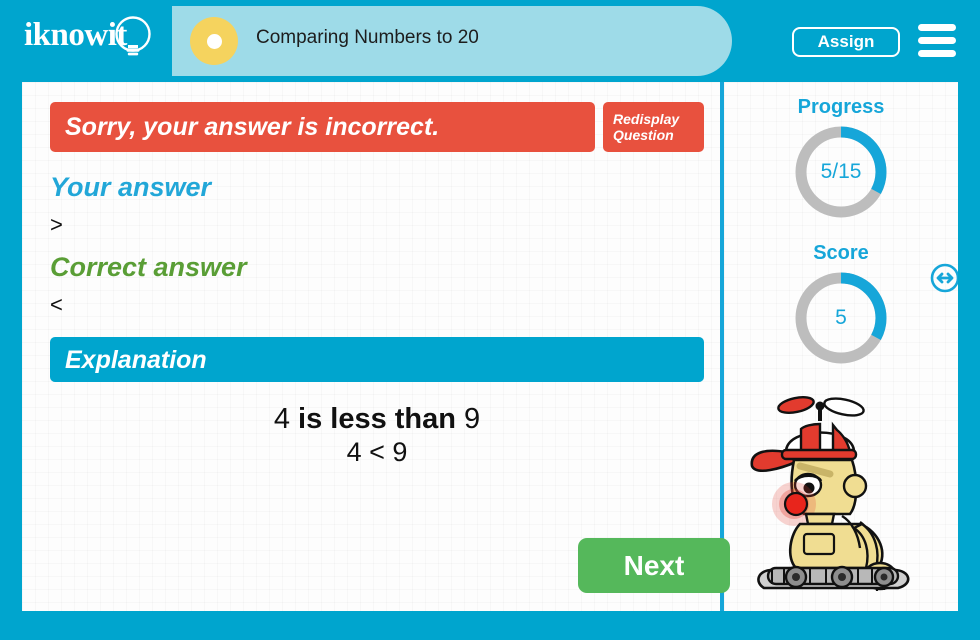 The width and height of the screenshot is (980, 640). I want to click on progress-label: Progress, so click(841, 107).